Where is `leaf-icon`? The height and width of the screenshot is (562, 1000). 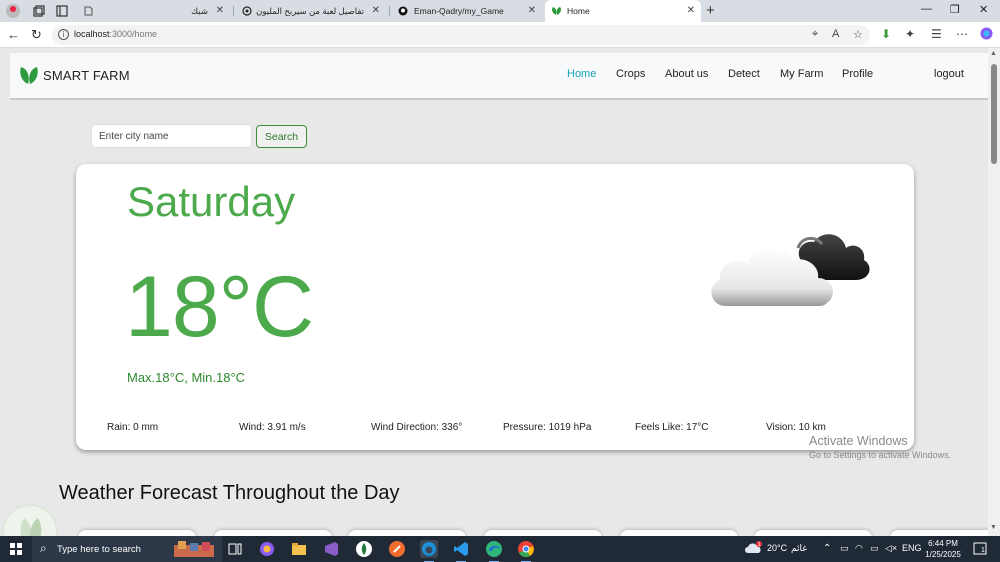 leaf-icon is located at coordinates (556, 11).